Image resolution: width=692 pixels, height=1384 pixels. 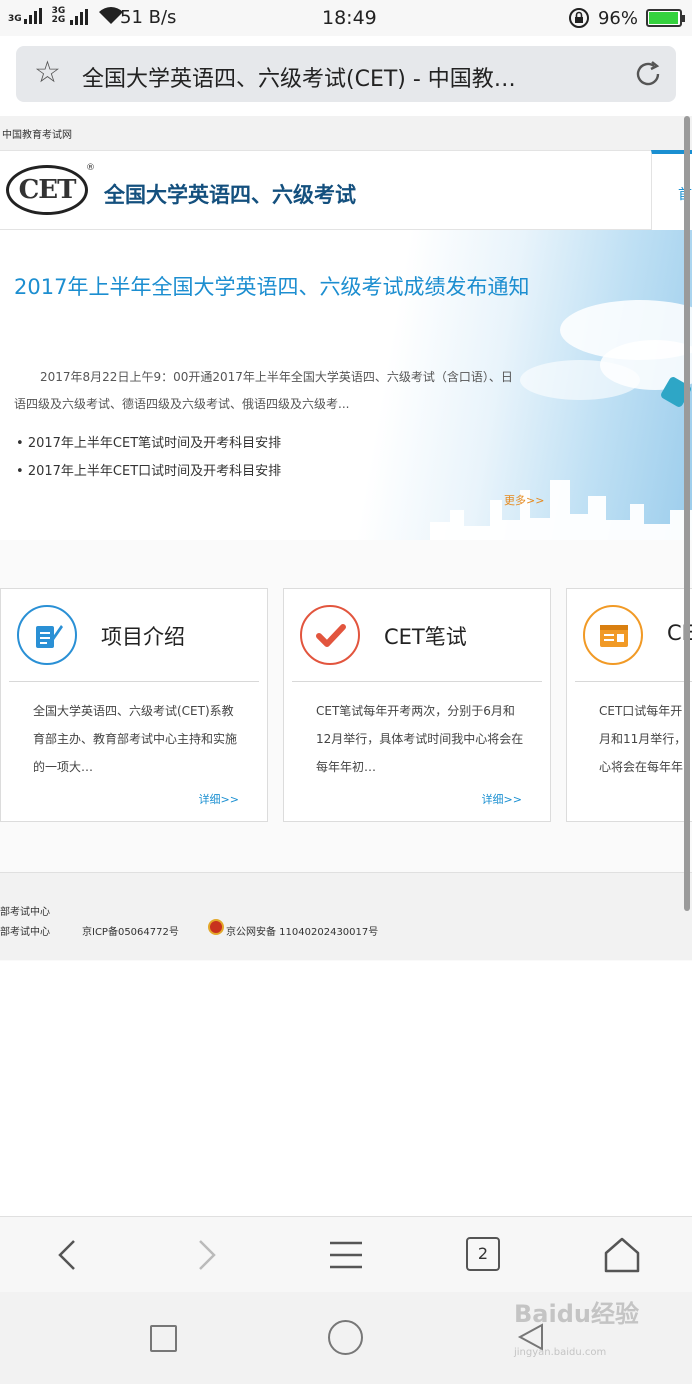 I want to click on footer-line-1: 部考试中心, so click(x=25, y=912).